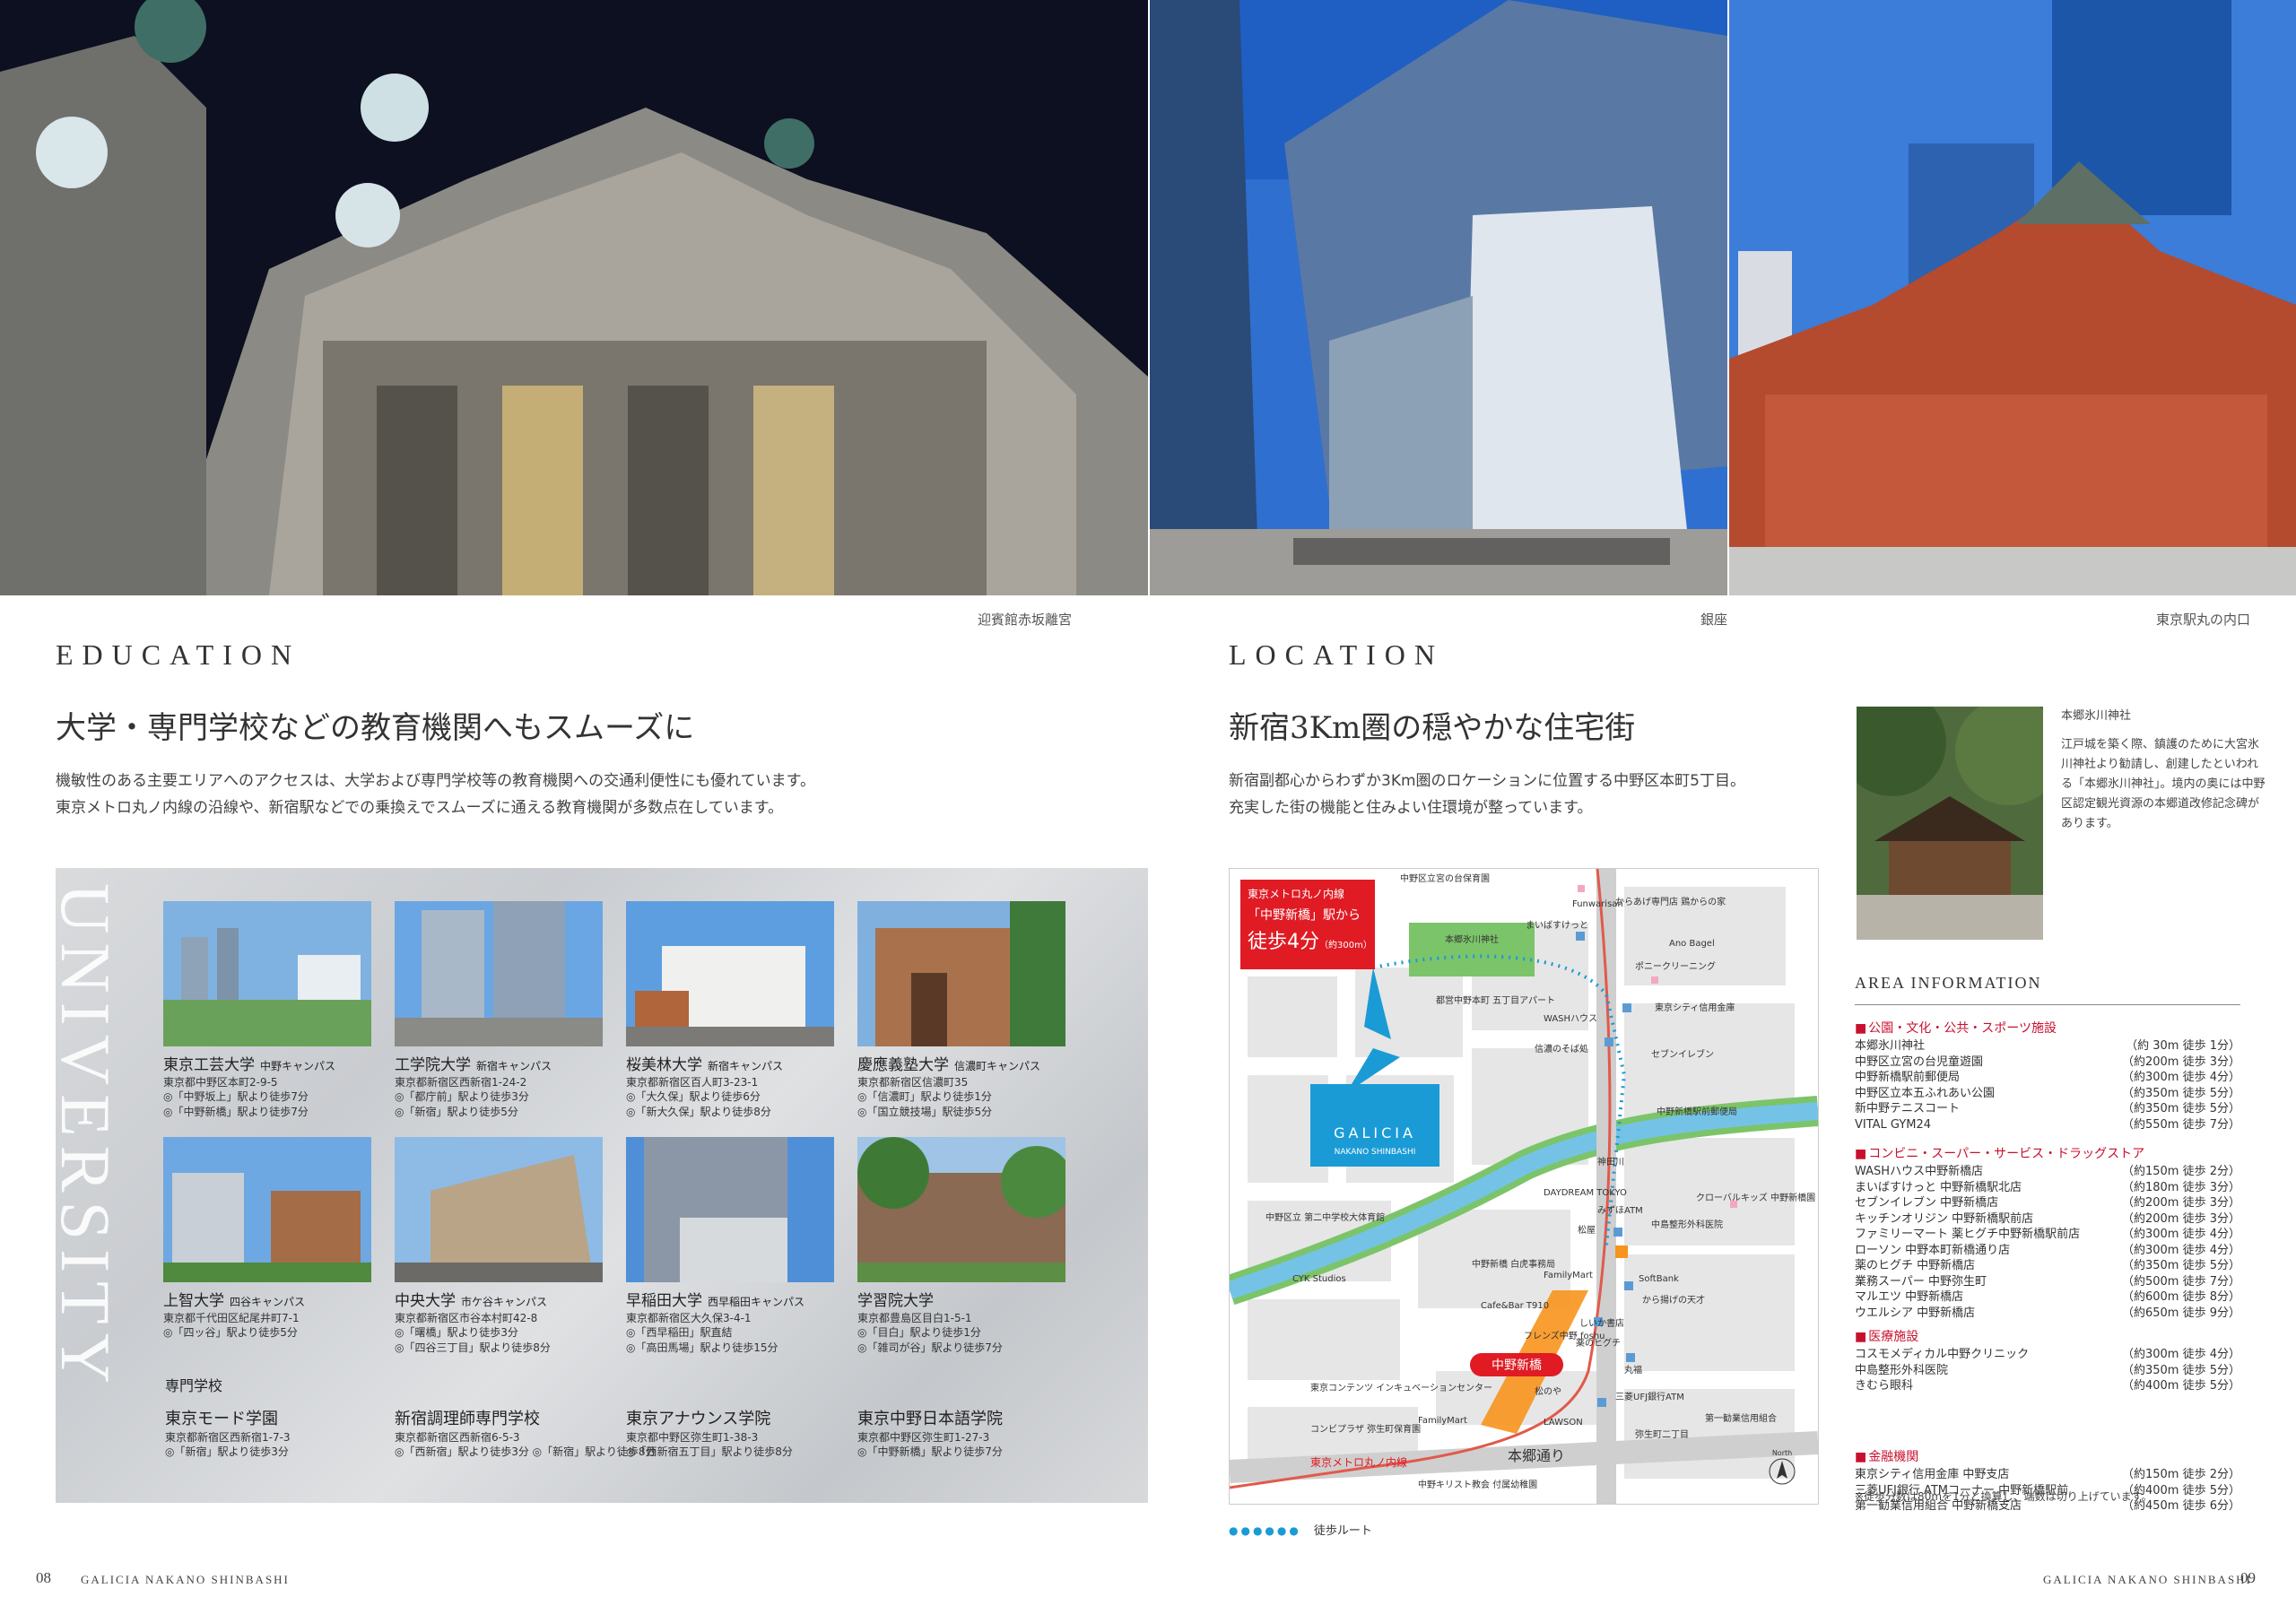 The width and height of the screenshot is (2296, 1623). Describe the element at coordinates (2248, 1577) in the screenshot. I see `page-number-right: 09` at that location.